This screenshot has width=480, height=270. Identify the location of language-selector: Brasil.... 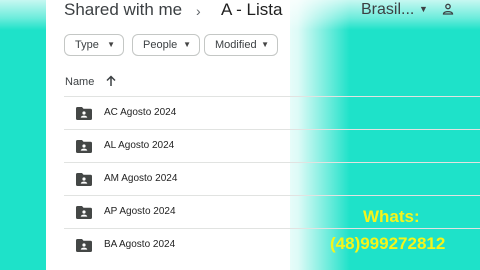
(387, 10).